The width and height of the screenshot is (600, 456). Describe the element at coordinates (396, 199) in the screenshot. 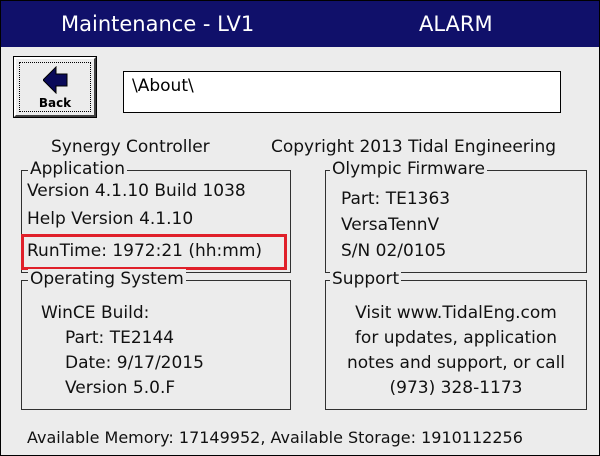

I see `firmware-part: Part: TE1363` at that location.